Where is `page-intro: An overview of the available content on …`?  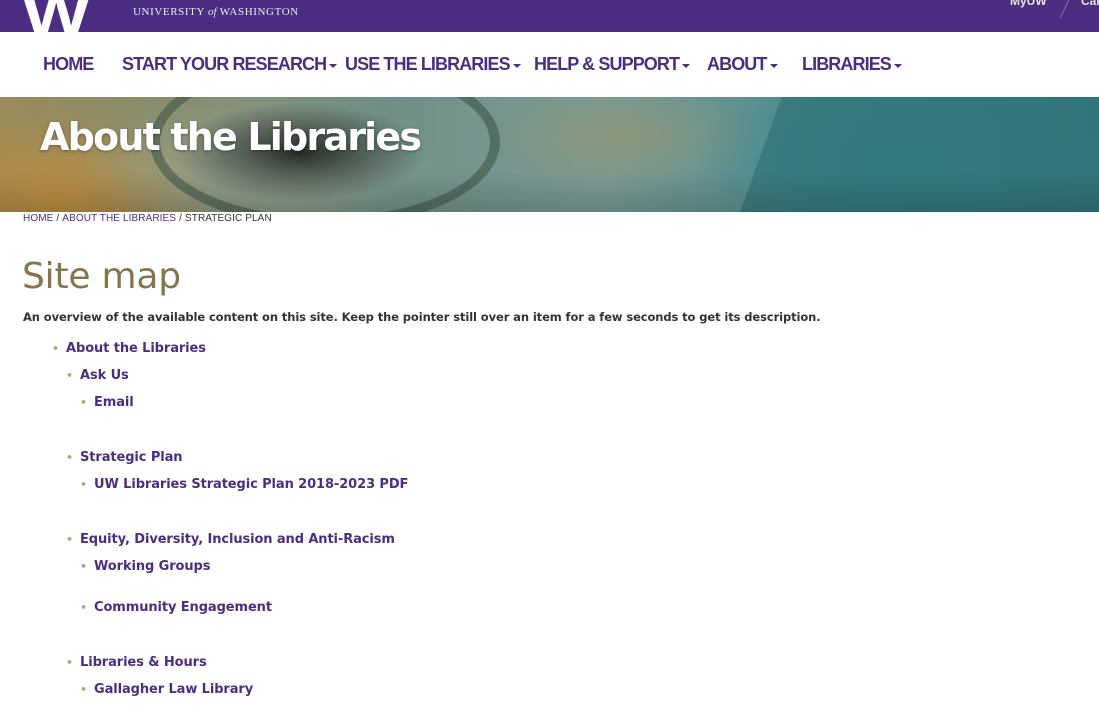
page-intro: An overview of the available content on … is located at coordinates (422, 317).